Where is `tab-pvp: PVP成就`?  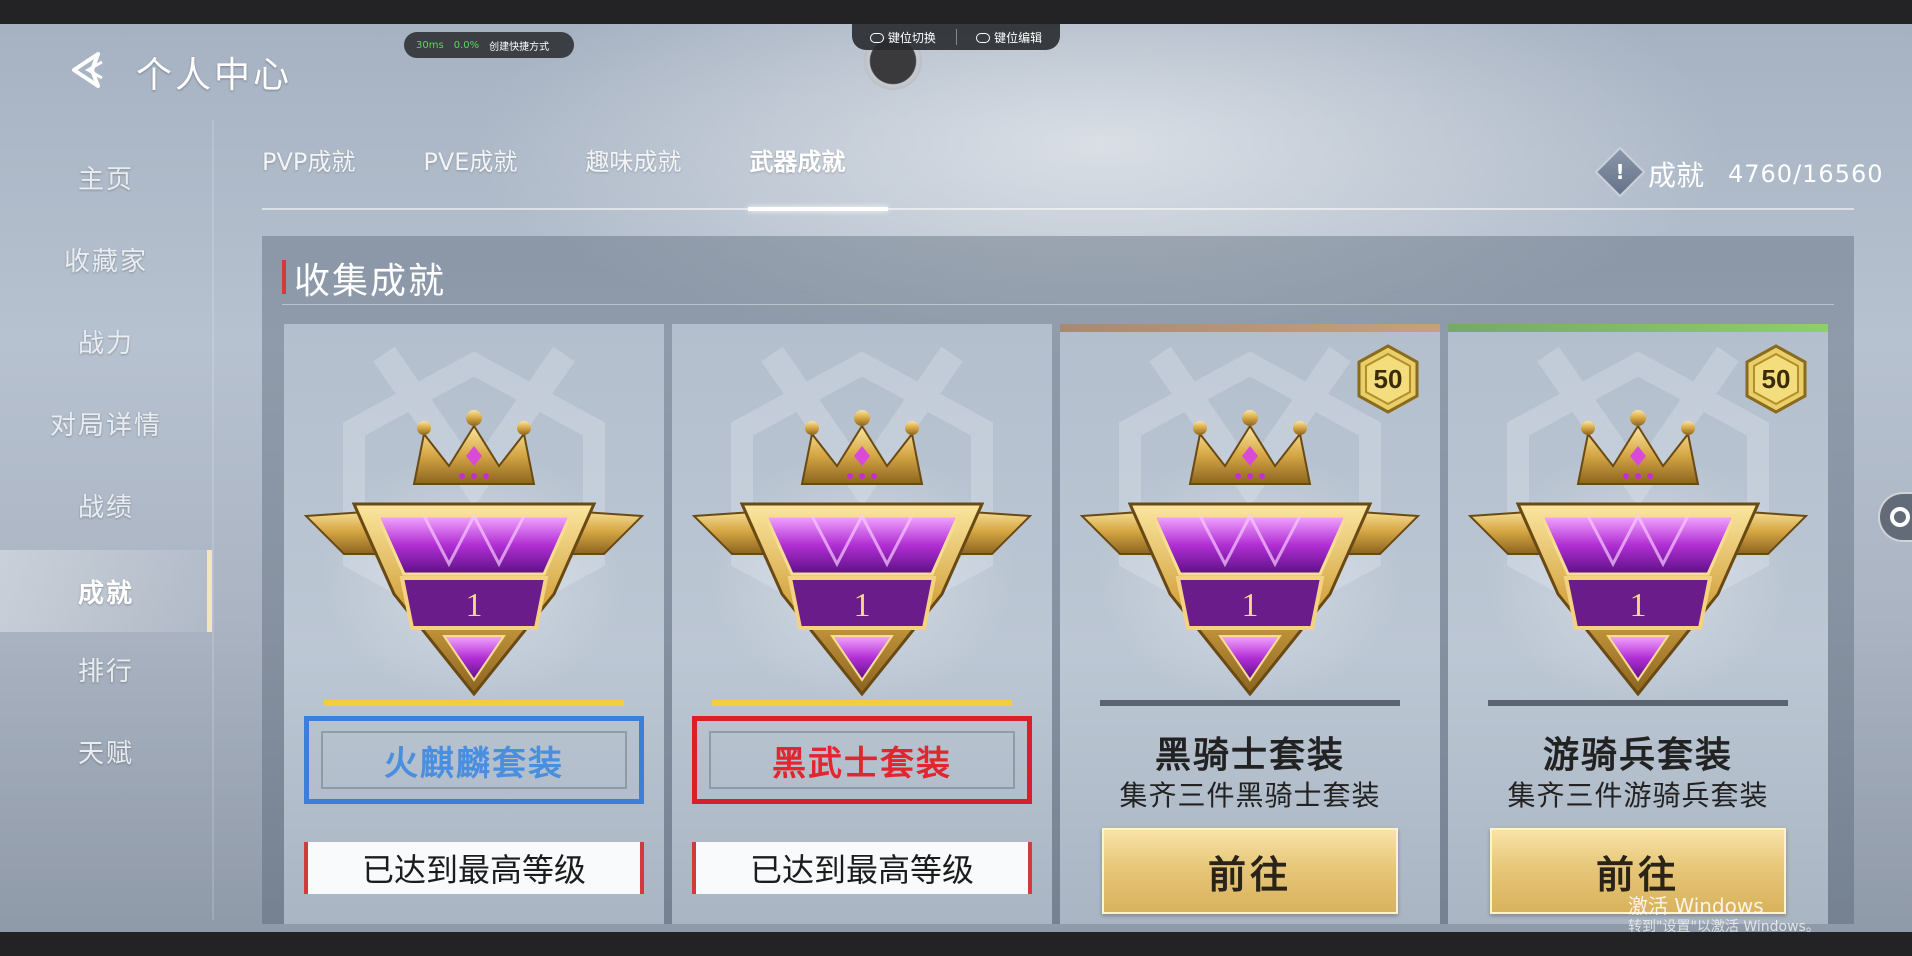
tab-pvp: PVP成就 is located at coordinates (308, 164).